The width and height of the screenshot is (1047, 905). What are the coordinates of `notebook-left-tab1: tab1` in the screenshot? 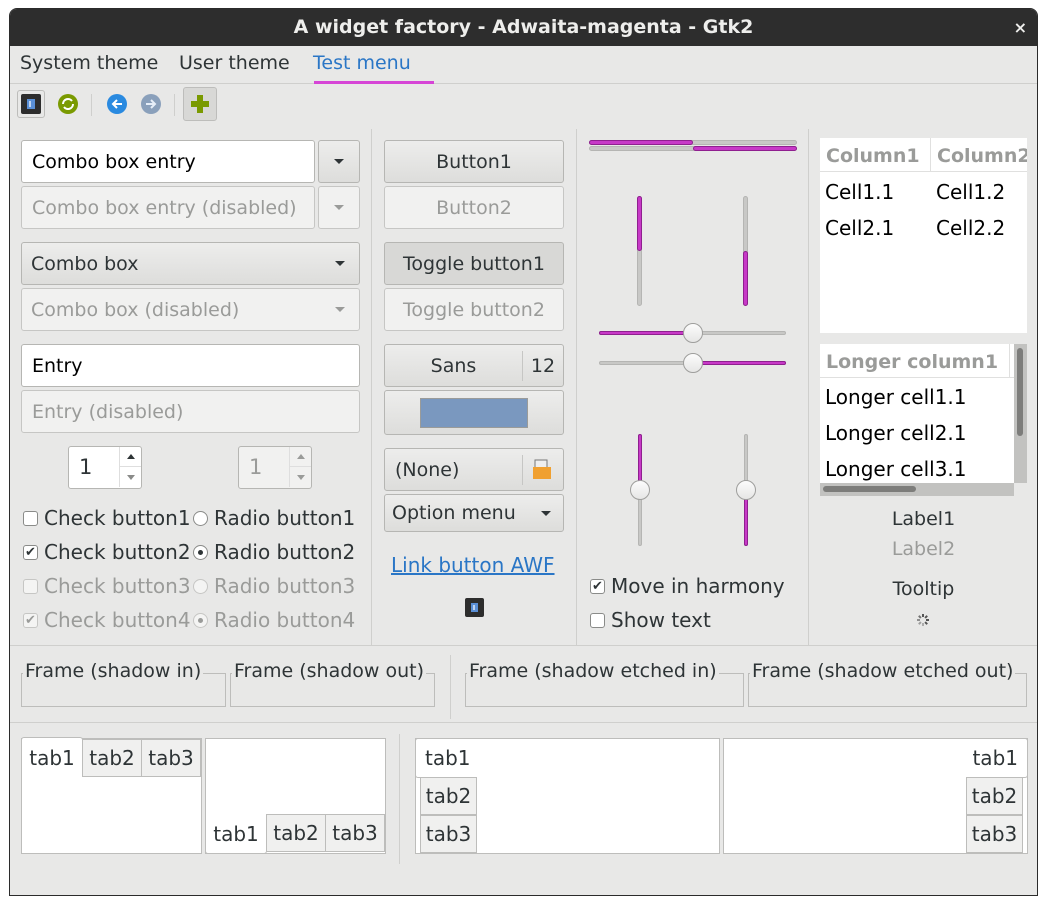 It's located at (446, 758).